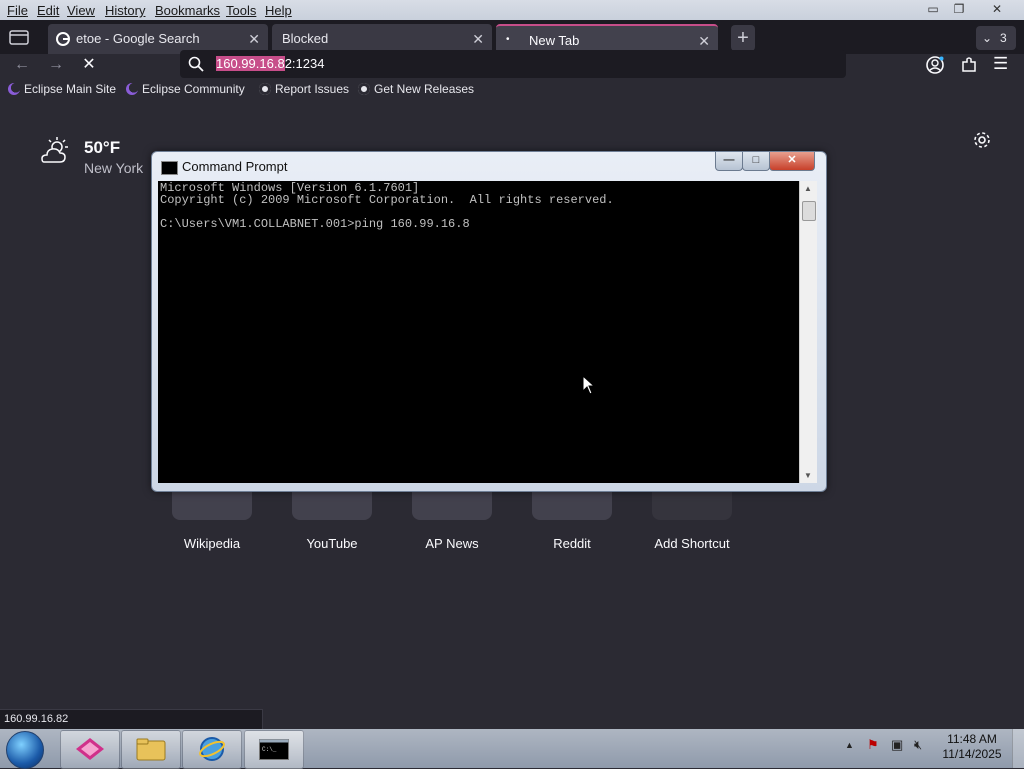 Image resolution: width=1024 pixels, height=769 pixels. I want to click on show-desktop-button, so click(1018, 748).